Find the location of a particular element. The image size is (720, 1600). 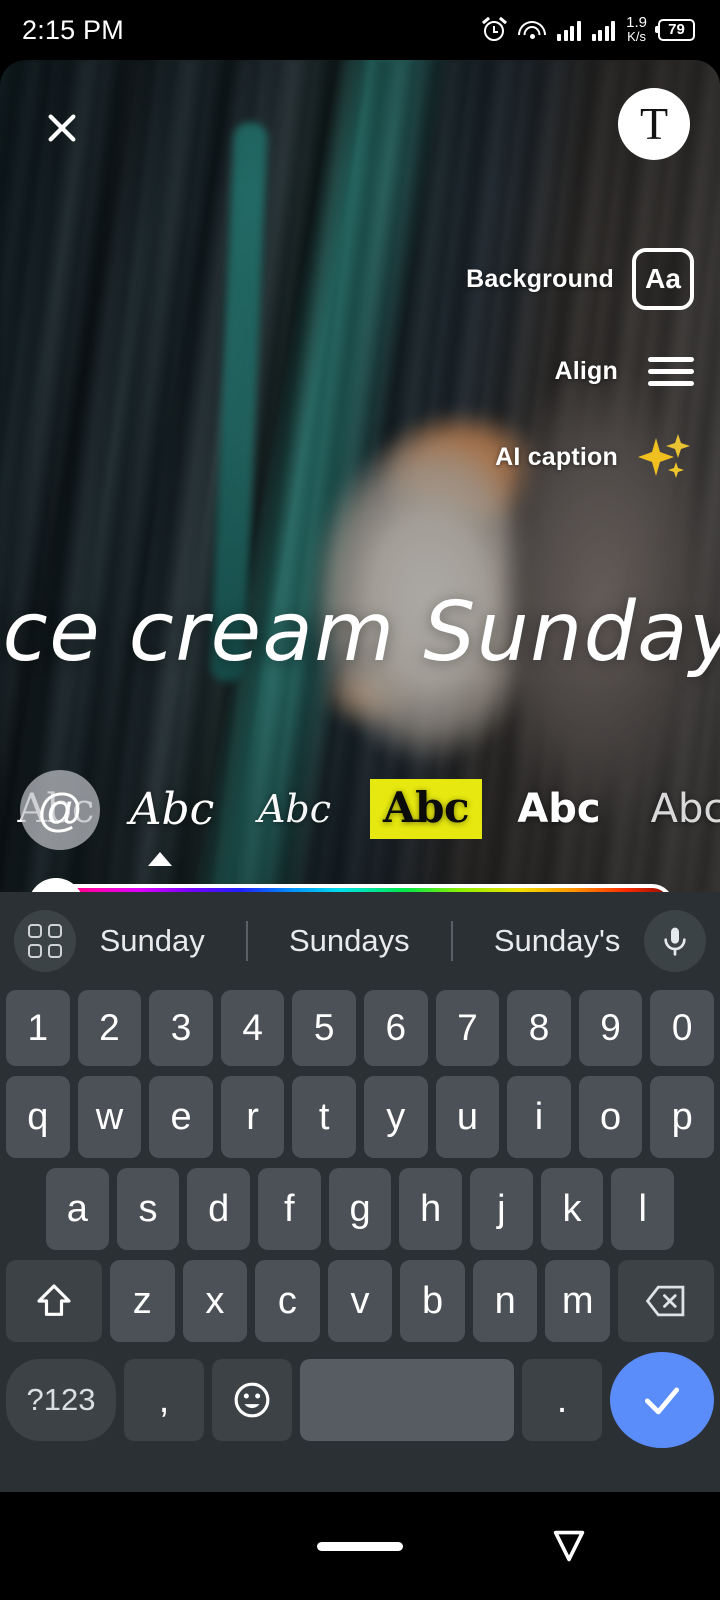

align-lines-icon is located at coordinates (665, 371).